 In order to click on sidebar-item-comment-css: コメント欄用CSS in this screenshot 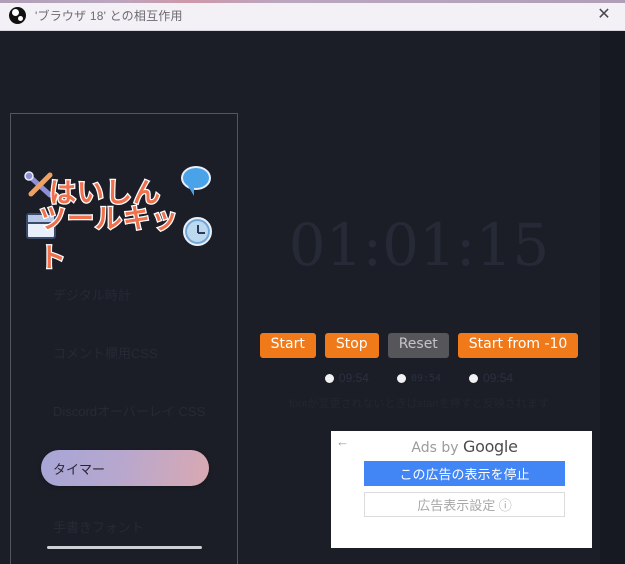, I will do `click(125, 352)`.